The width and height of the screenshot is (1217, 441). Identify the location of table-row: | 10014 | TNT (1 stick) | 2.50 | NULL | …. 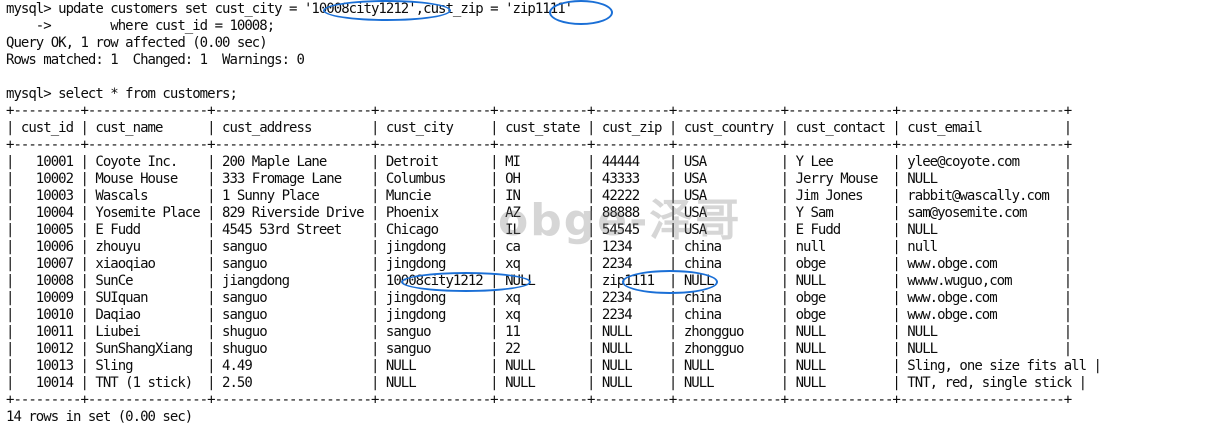
(546, 383).